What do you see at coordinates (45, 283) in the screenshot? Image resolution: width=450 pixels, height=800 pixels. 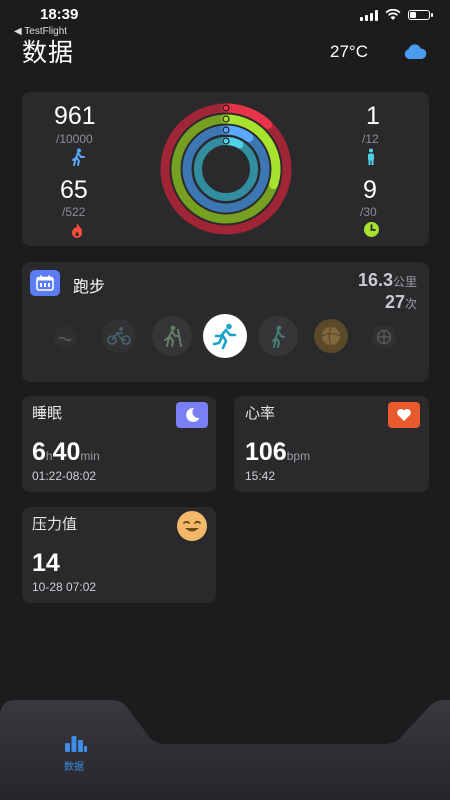 I see `calendar-icon` at bounding box center [45, 283].